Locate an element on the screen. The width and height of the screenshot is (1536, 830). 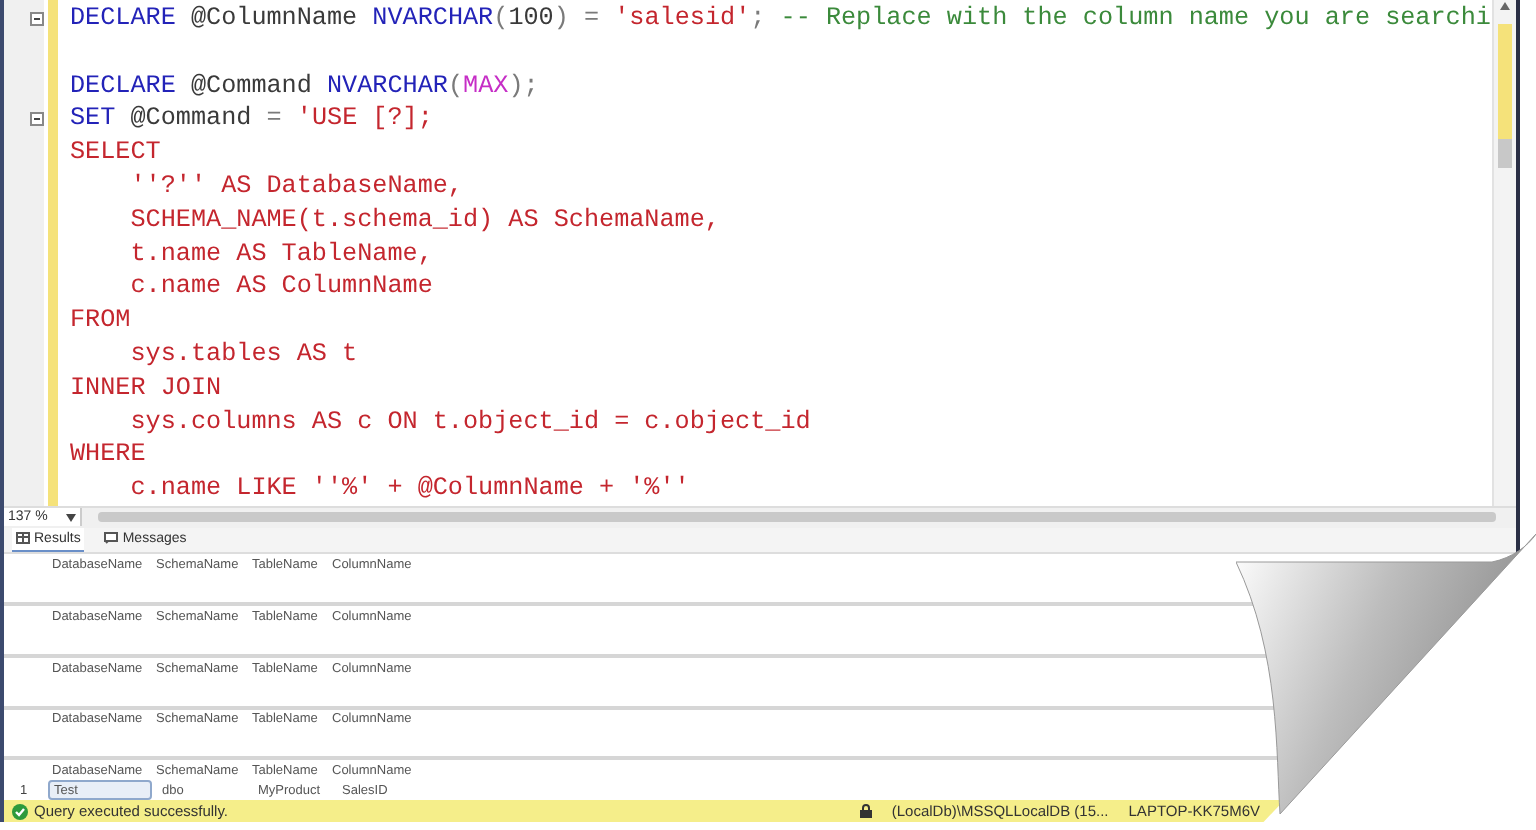
code-line: SELECT is located at coordinates (116, 153).